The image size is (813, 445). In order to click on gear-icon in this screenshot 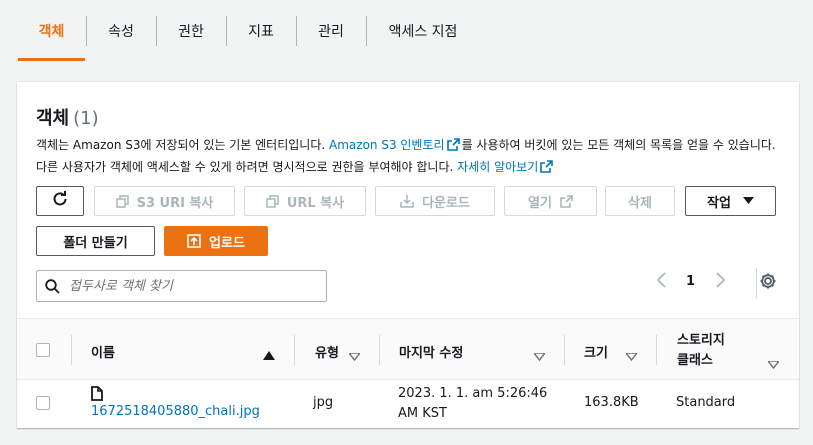, I will do `click(768, 283)`.